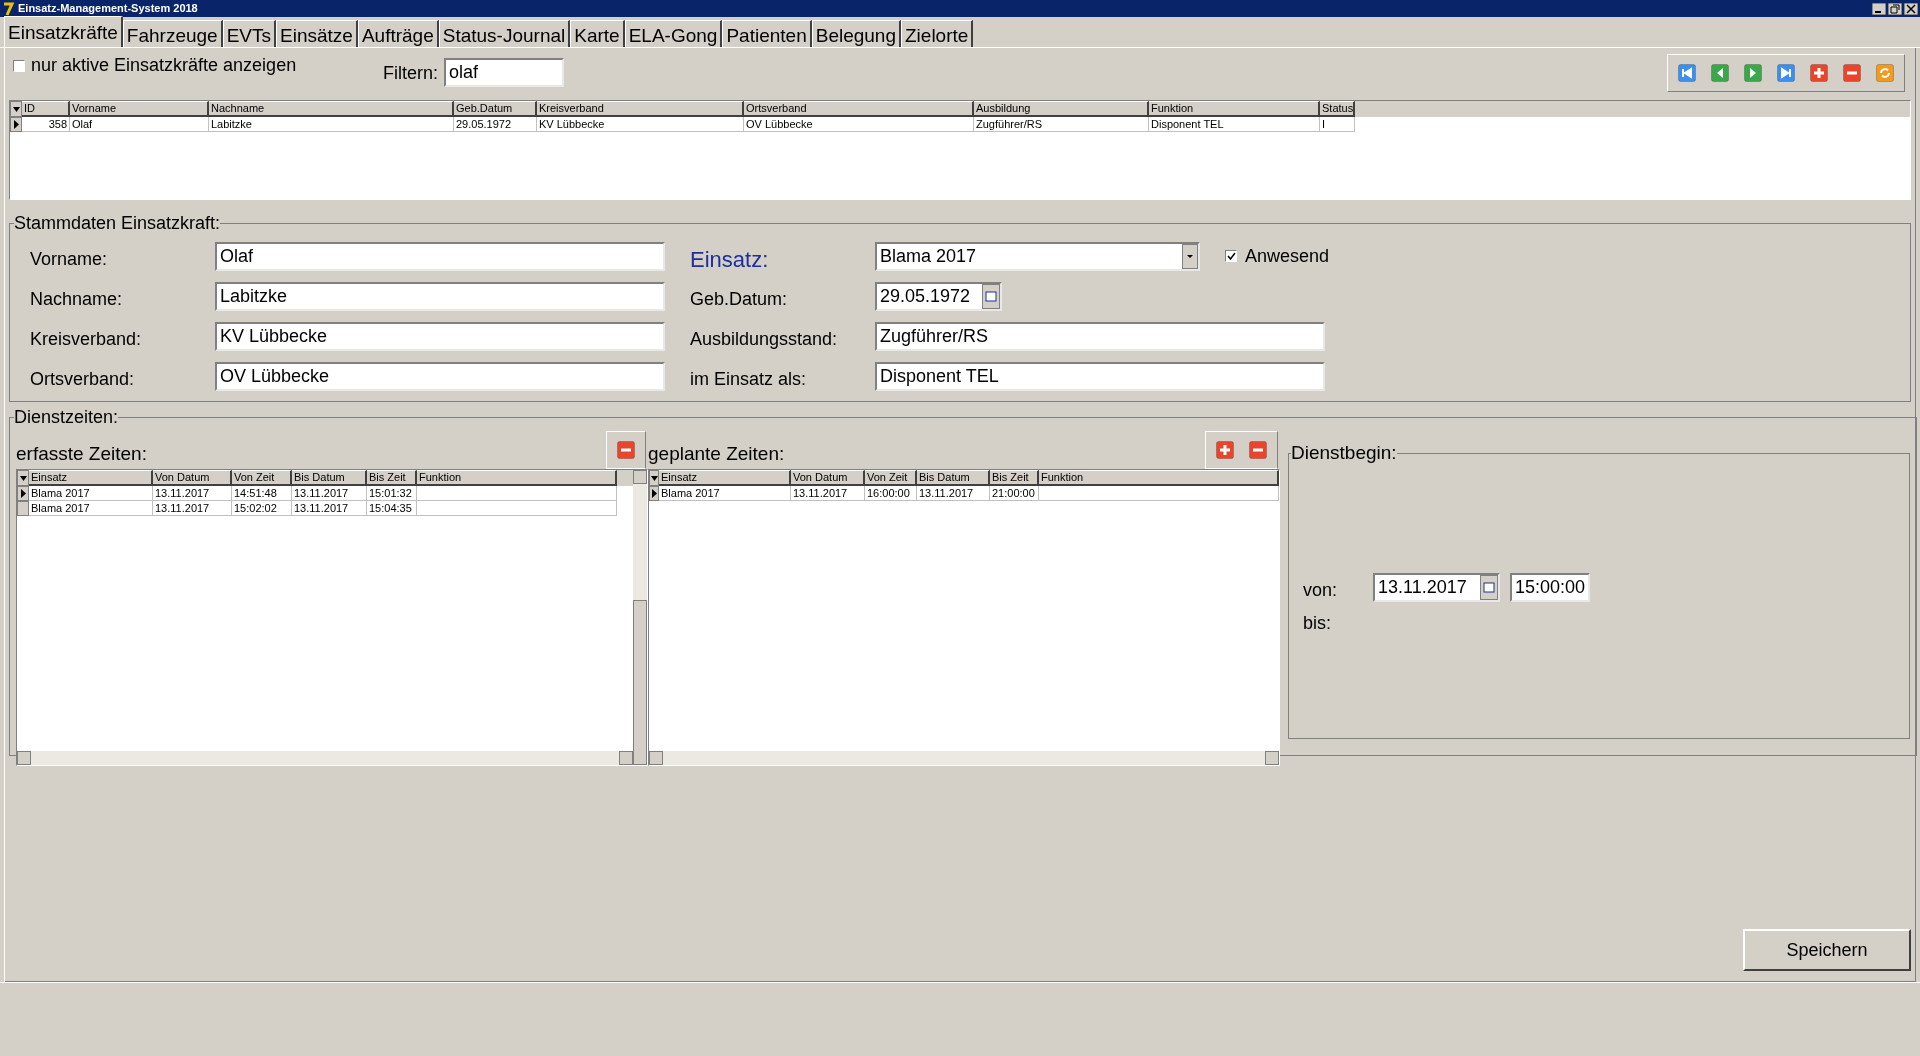 Image resolution: width=1920 pixels, height=1056 pixels. What do you see at coordinates (117, 223) in the screenshot?
I see `group-title: Stammdaten Einsatzkraft:` at bounding box center [117, 223].